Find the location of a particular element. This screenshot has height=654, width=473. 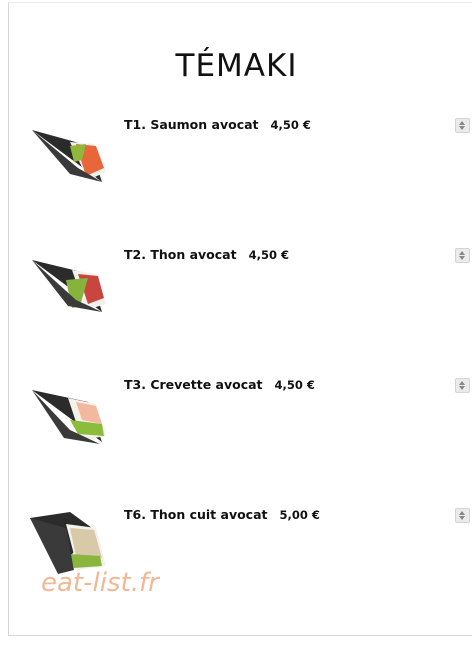

item-price: 5,00 € is located at coordinates (299, 515).